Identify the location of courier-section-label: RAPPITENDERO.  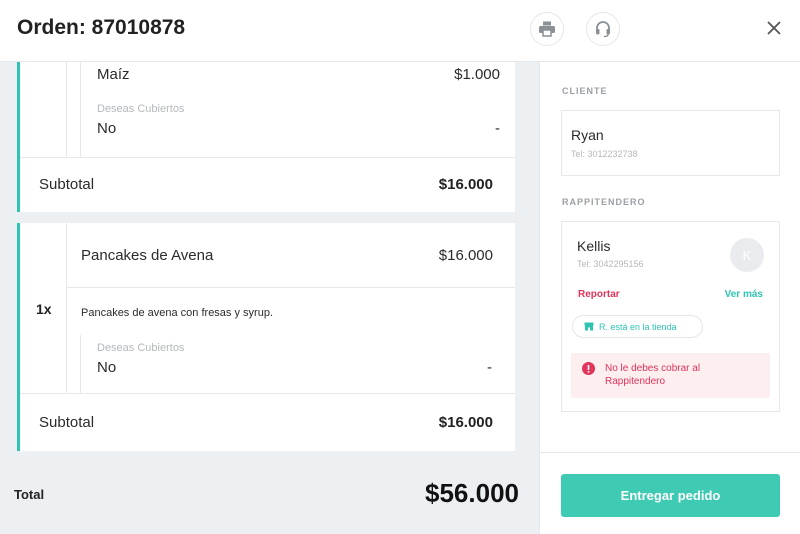
(604, 202).